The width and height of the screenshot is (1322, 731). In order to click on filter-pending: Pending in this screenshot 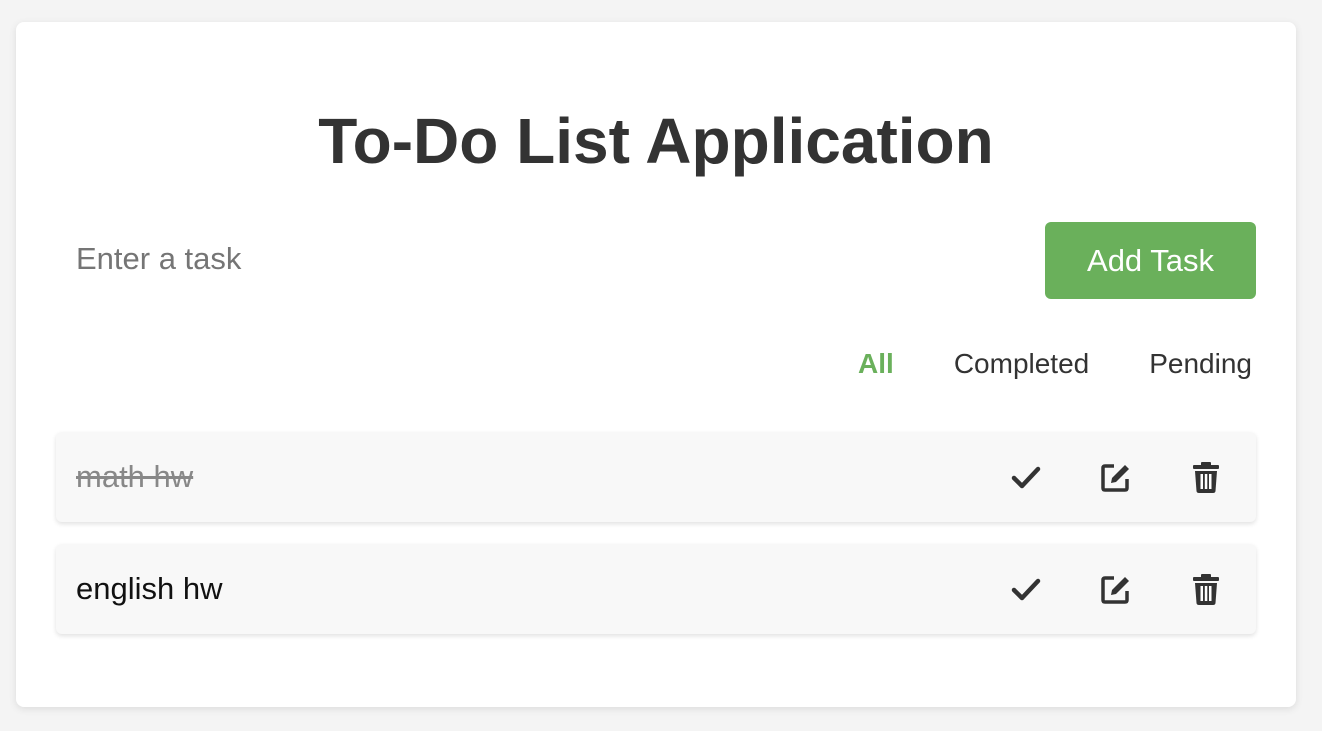, I will do `click(1170, 364)`.